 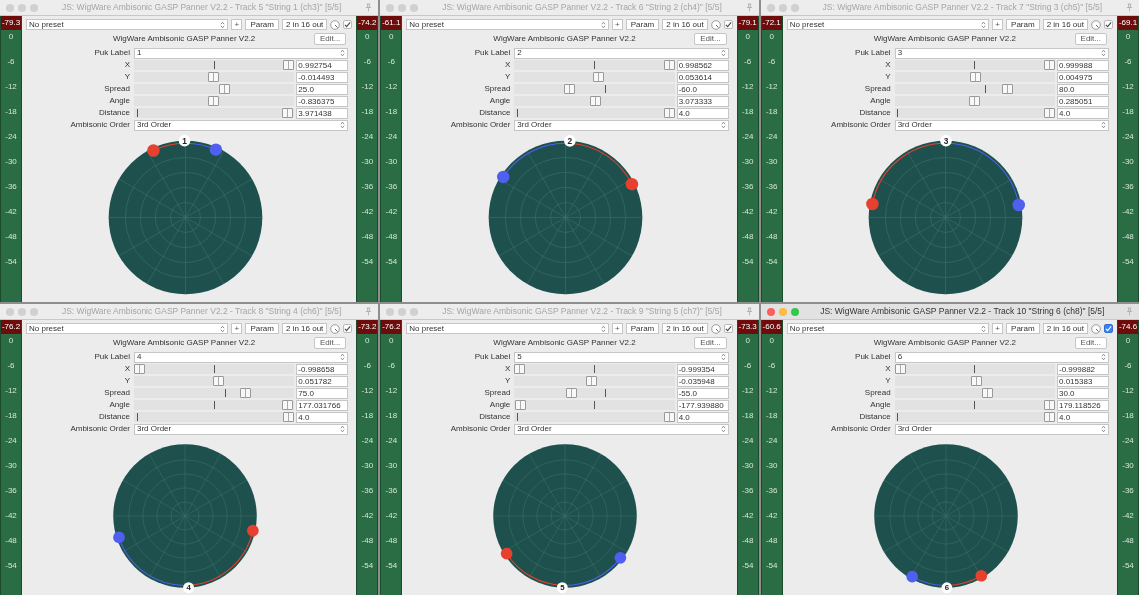 I want to click on value-field: 3.073333, so click(x=702, y=101).